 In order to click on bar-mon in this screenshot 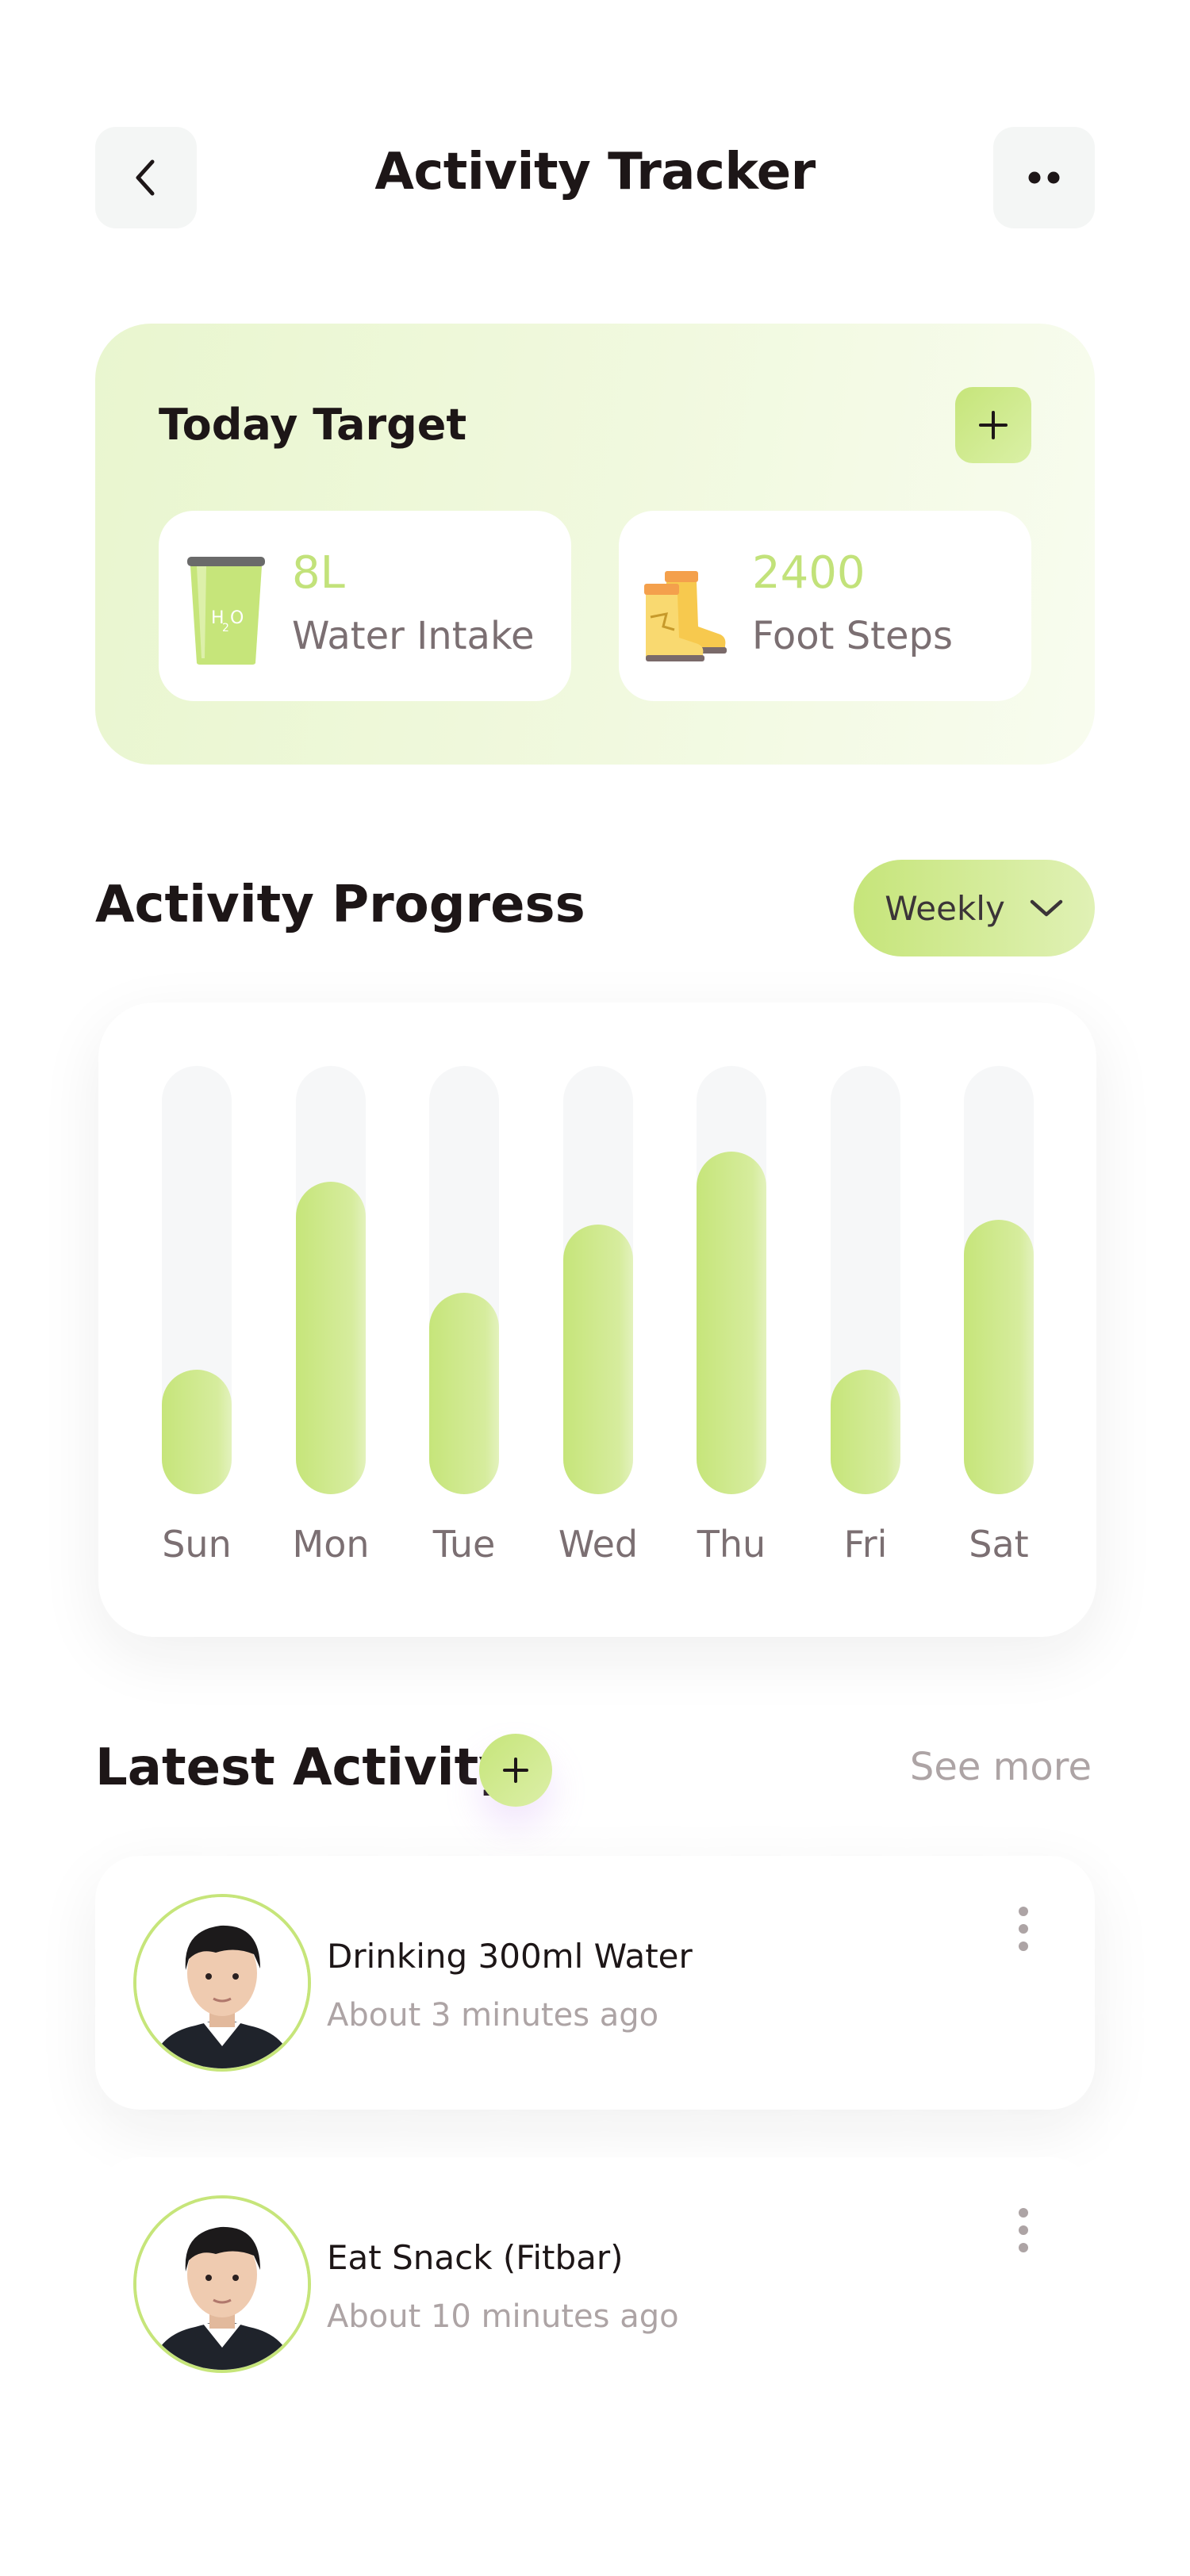, I will do `click(331, 1338)`.